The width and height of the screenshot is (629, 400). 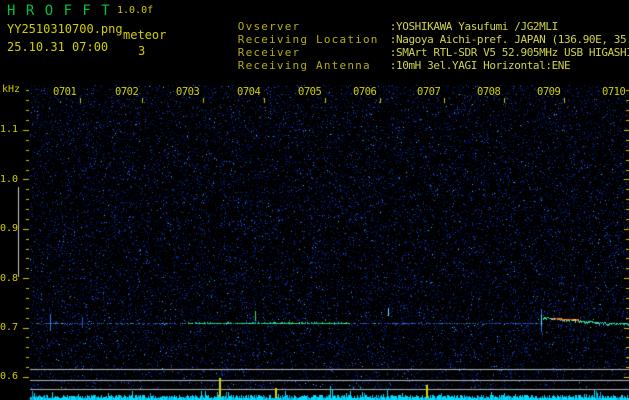 I want to click on time-tick-label: 0708, so click(x=489, y=92).